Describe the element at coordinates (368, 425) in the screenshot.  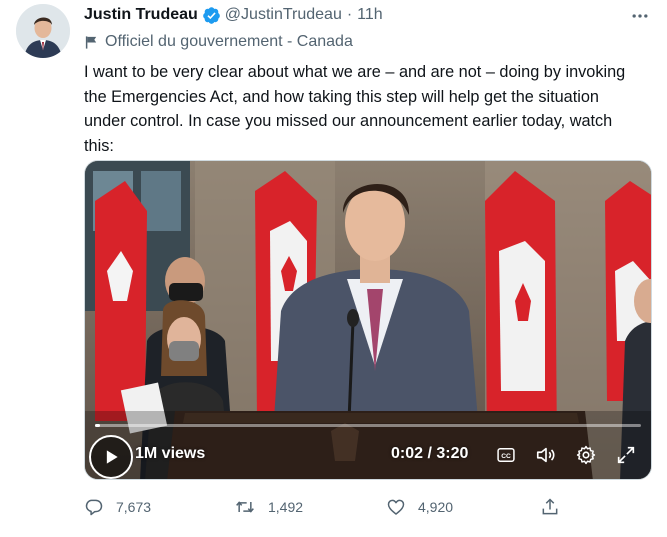
I see `video-progress-bar` at that location.